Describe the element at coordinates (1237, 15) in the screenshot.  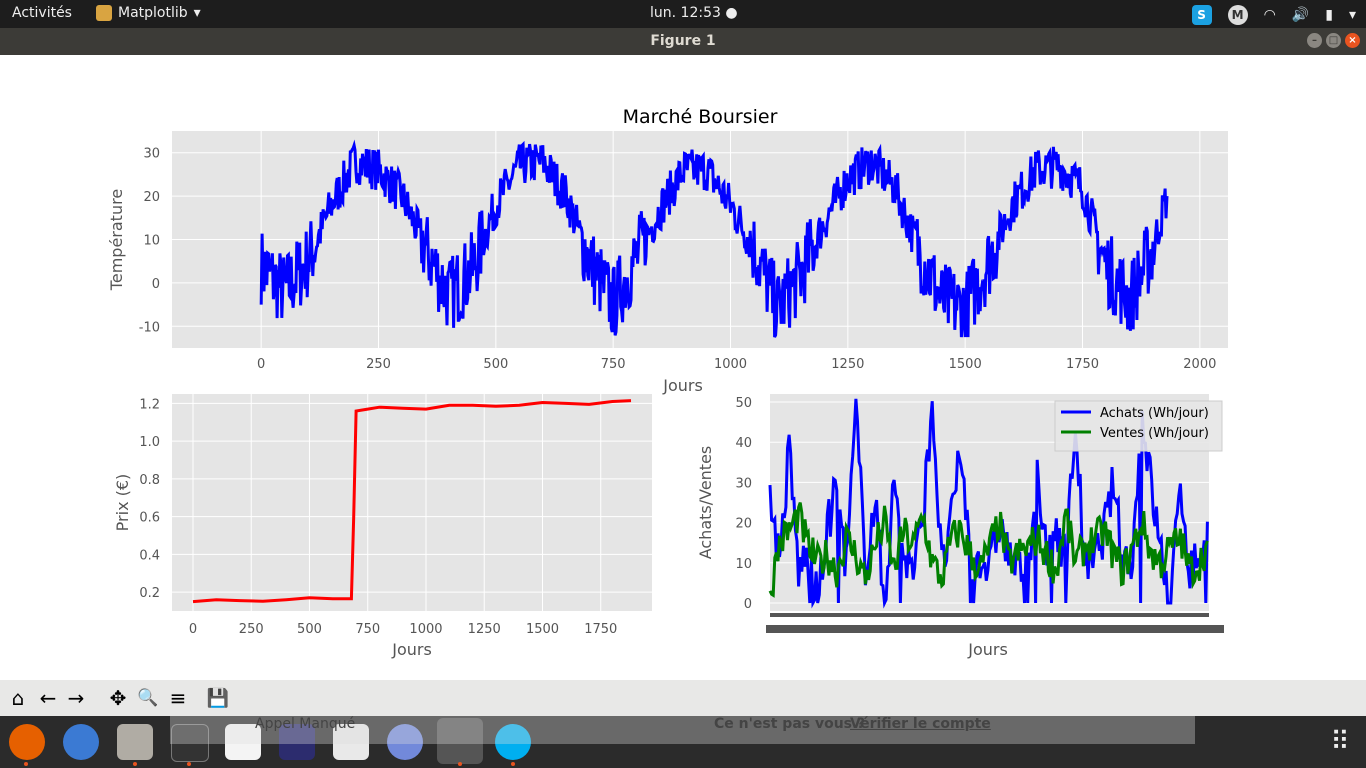
I see `user-avatar: M` at that location.